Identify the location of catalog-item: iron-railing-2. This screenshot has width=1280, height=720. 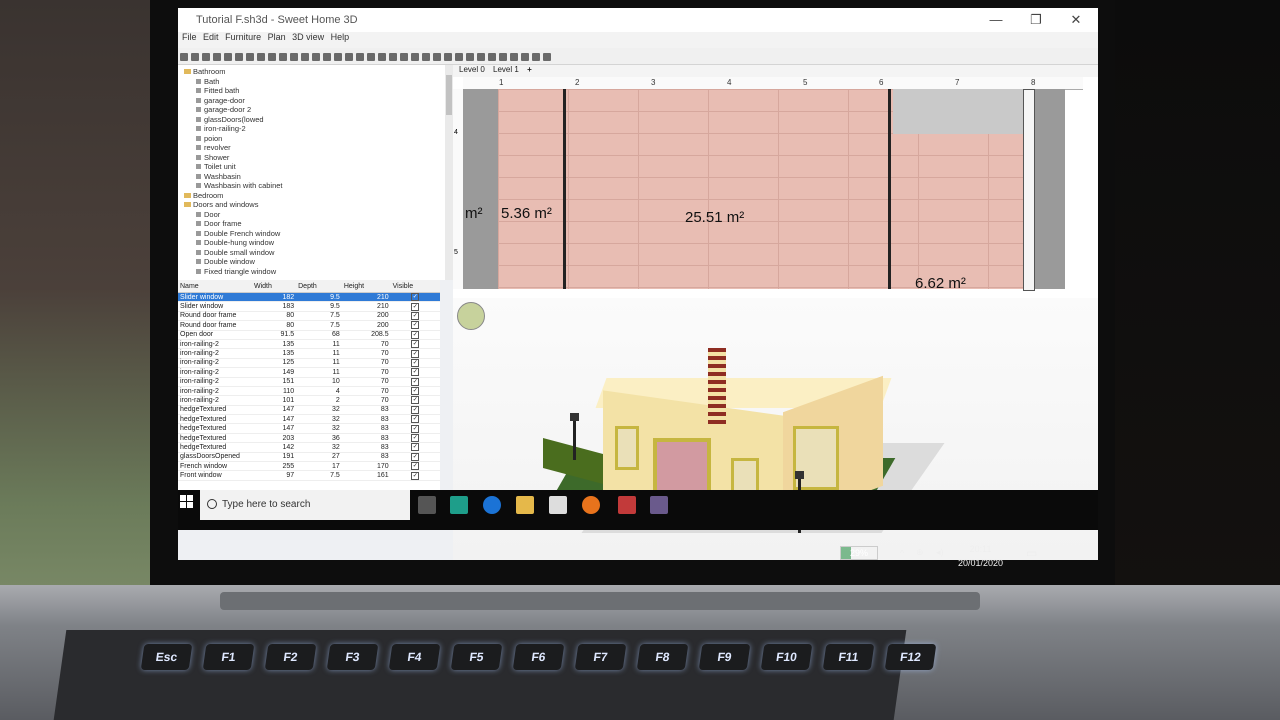
(318, 129).